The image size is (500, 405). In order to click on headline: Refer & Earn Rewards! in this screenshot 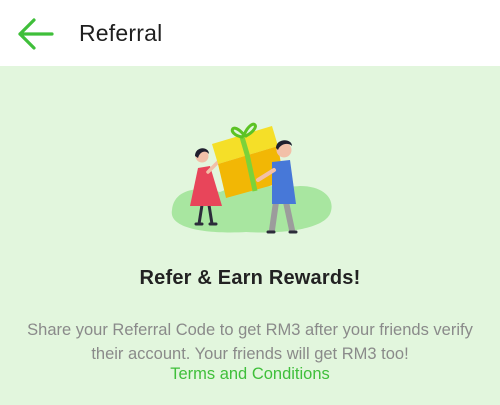, I will do `click(250, 278)`.